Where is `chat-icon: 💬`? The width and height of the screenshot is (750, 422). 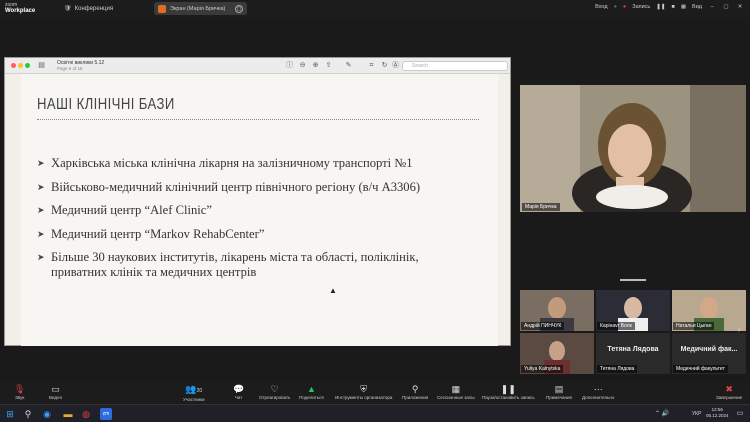
chat-icon: 💬 is located at coordinates (239, 389).